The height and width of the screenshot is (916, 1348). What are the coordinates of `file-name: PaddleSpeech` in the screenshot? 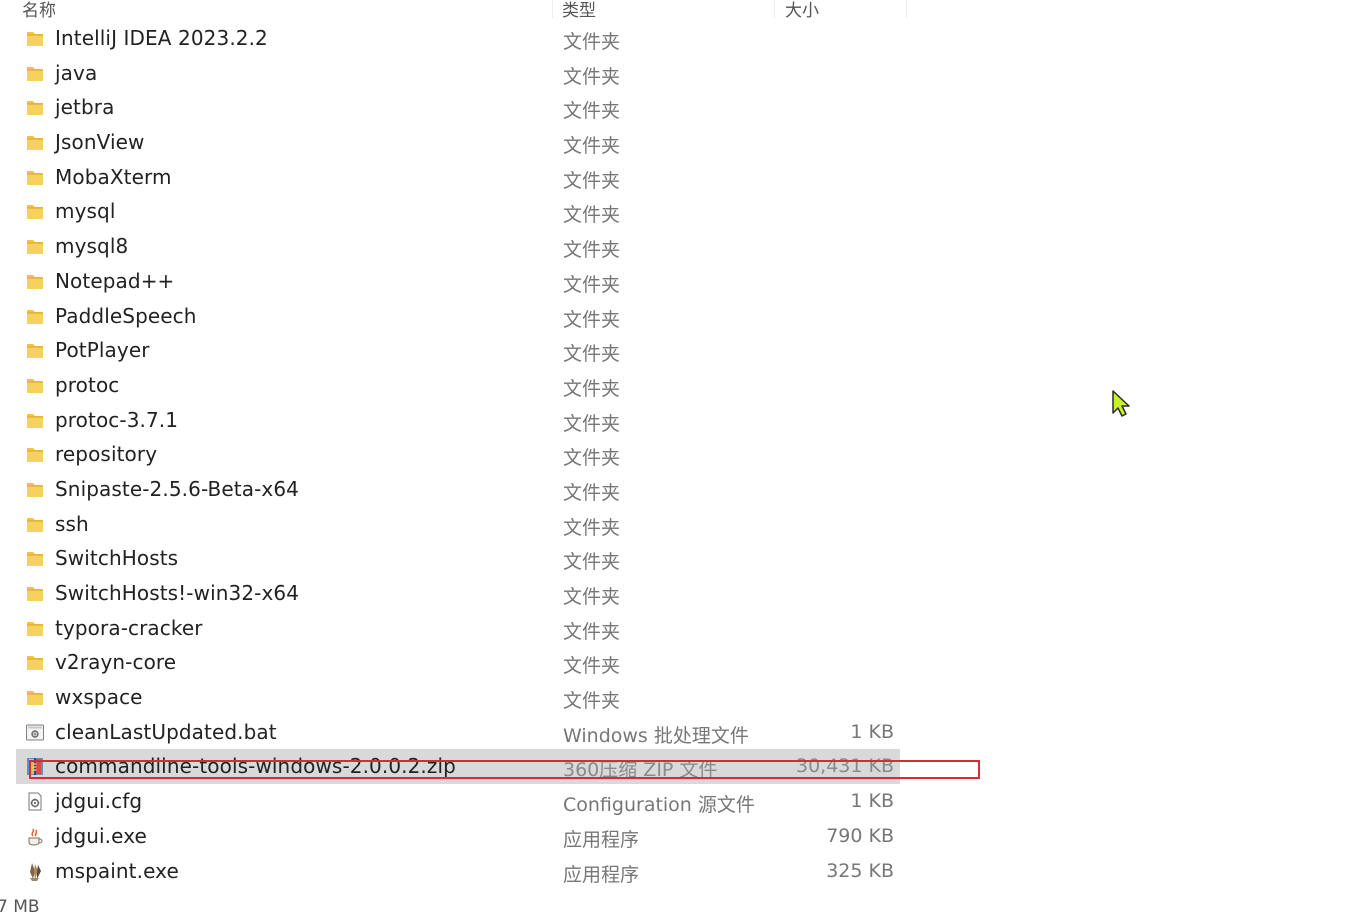 It's located at (126, 315).